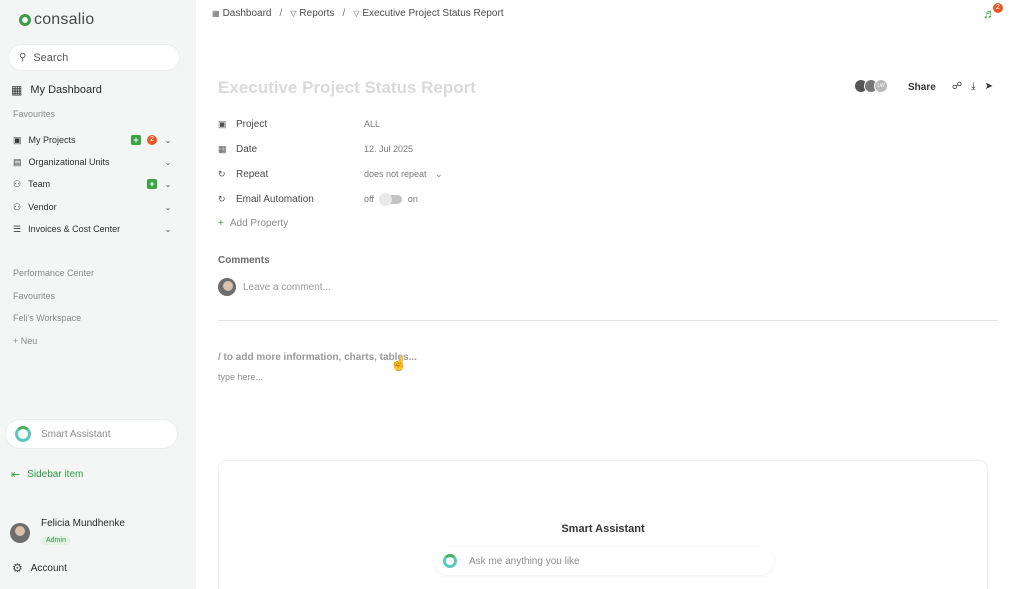 This screenshot has width=1010, height=589. What do you see at coordinates (17, 568) in the screenshot?
I see `gear-icon: ⚙` at bounding box center [17, 568].